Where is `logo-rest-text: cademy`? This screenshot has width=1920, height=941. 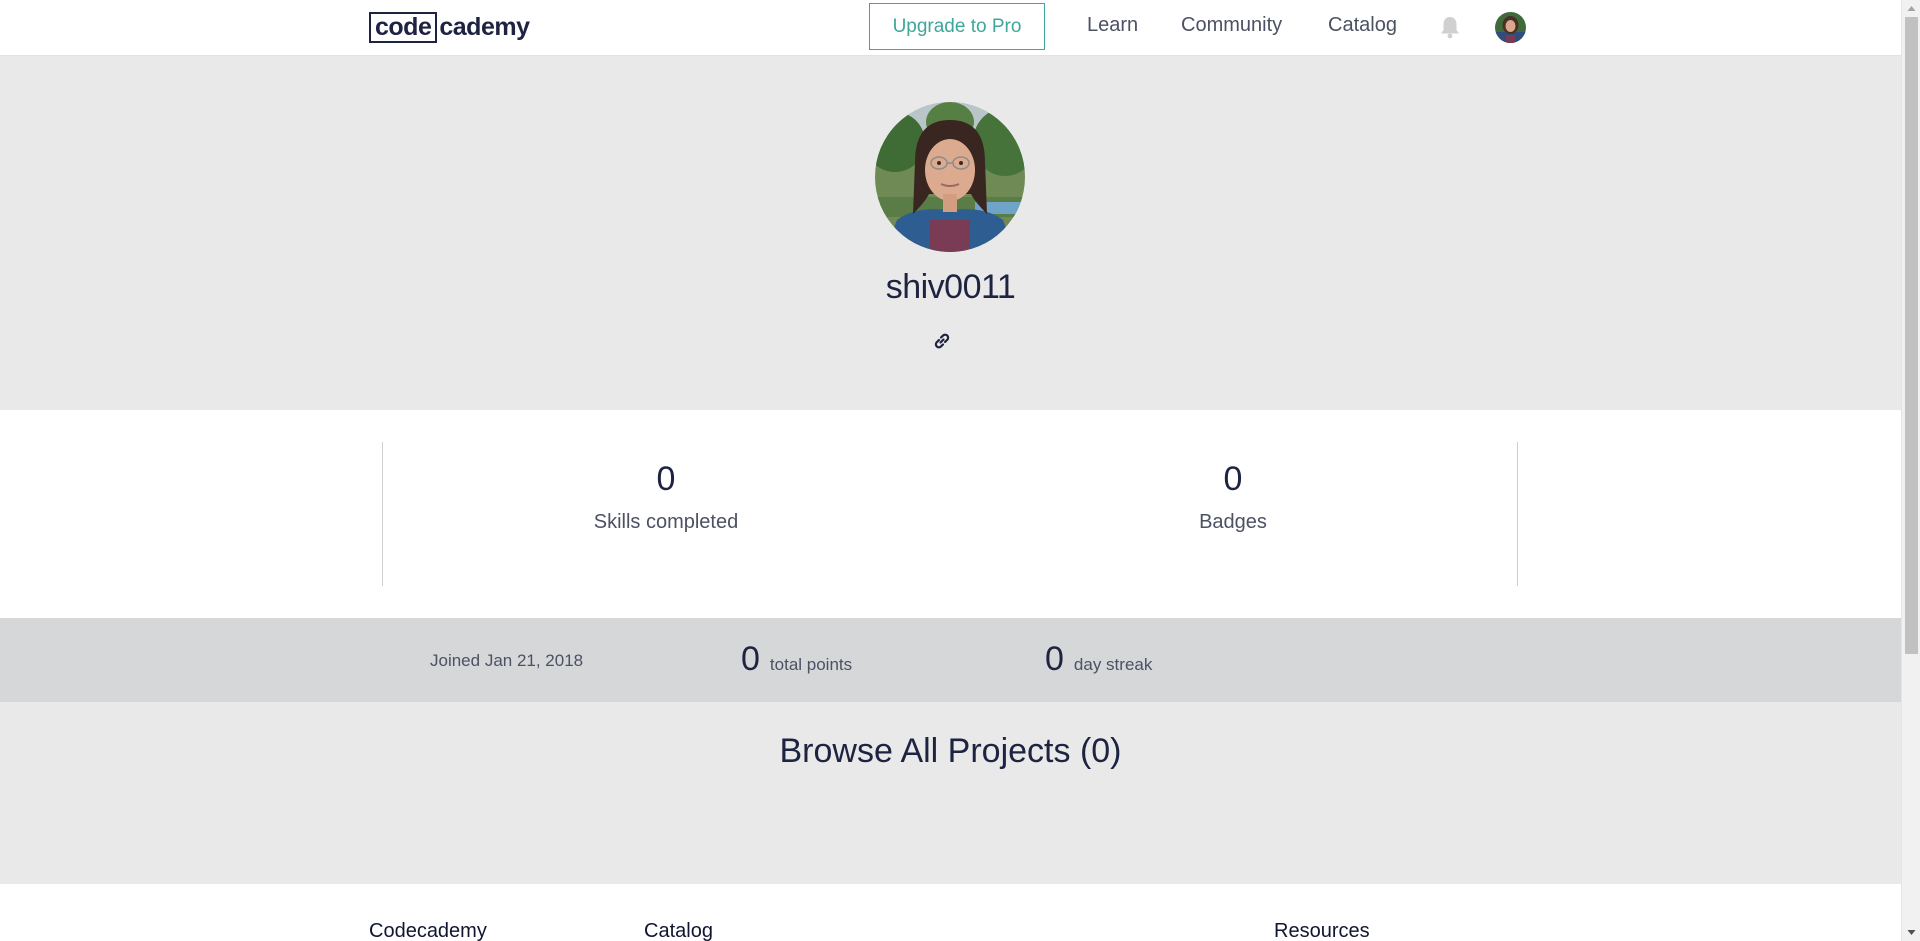
logo-rest-text: cademy is located at coordinates (484, 27).